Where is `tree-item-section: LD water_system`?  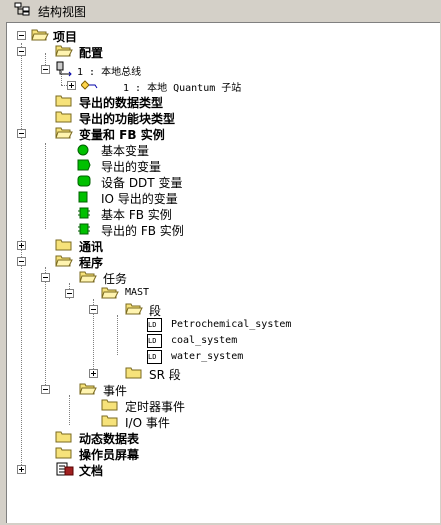
tree-item-section: LD water_system is located at coordinates (157, 357).